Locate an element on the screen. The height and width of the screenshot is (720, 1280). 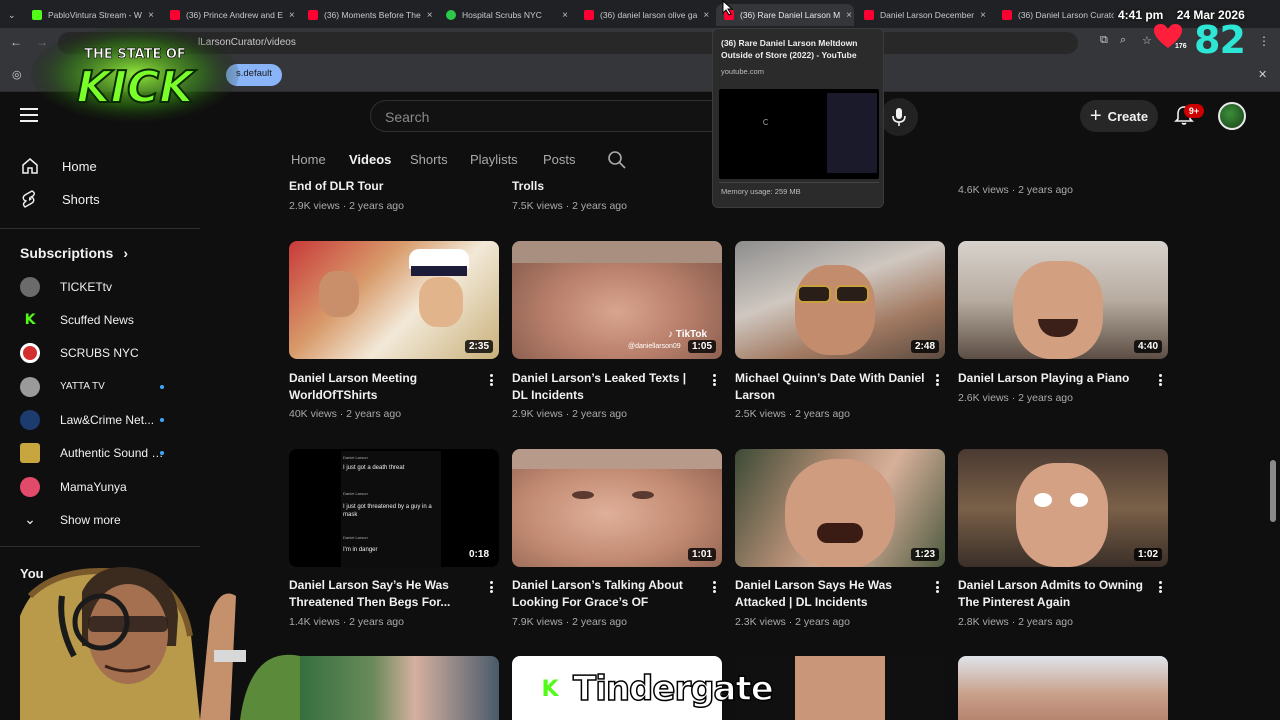
sidebar-item-shorts: Shorts is located at coordinates (100, 199).